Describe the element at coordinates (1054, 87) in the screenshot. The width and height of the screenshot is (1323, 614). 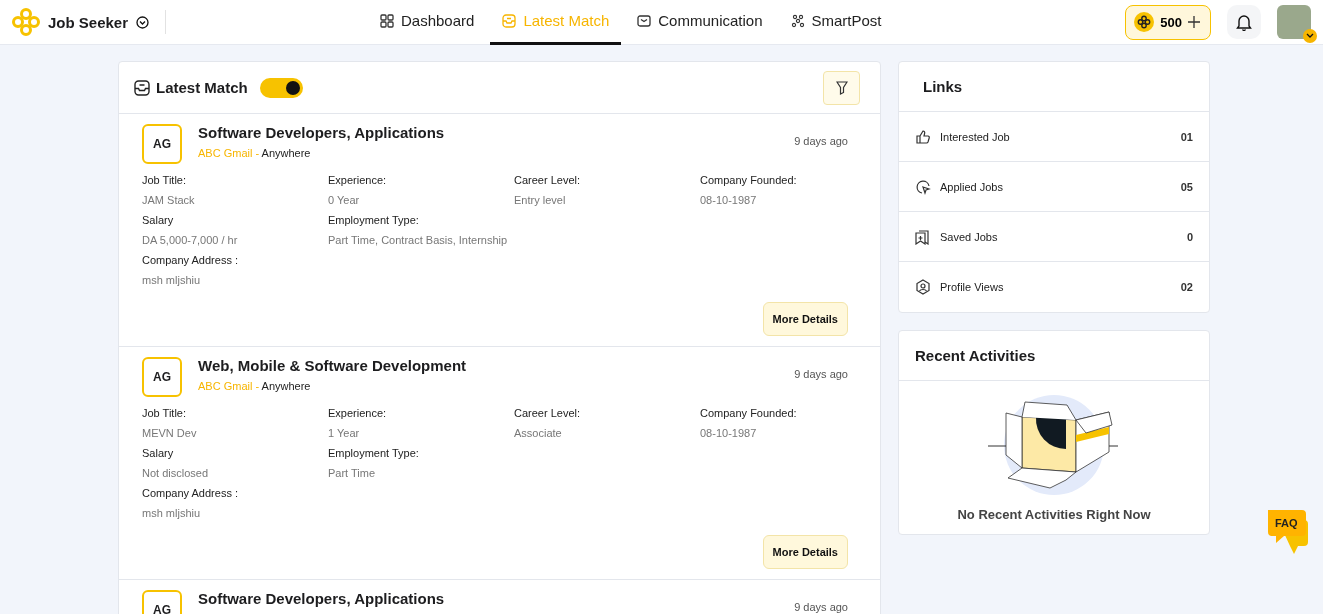
I see `panel-title: Links` at that location.